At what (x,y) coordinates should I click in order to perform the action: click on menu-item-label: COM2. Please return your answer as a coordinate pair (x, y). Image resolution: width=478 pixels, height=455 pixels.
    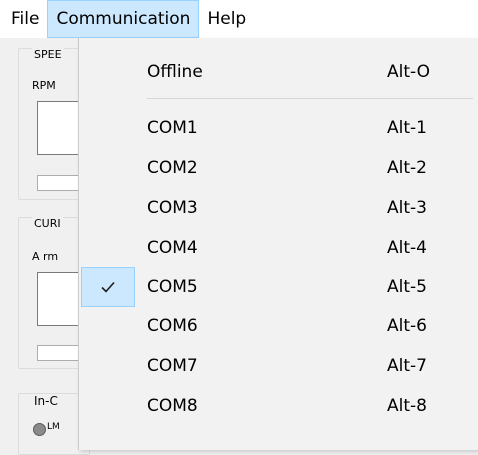
    Looking at the image, I should click on (172, 168).